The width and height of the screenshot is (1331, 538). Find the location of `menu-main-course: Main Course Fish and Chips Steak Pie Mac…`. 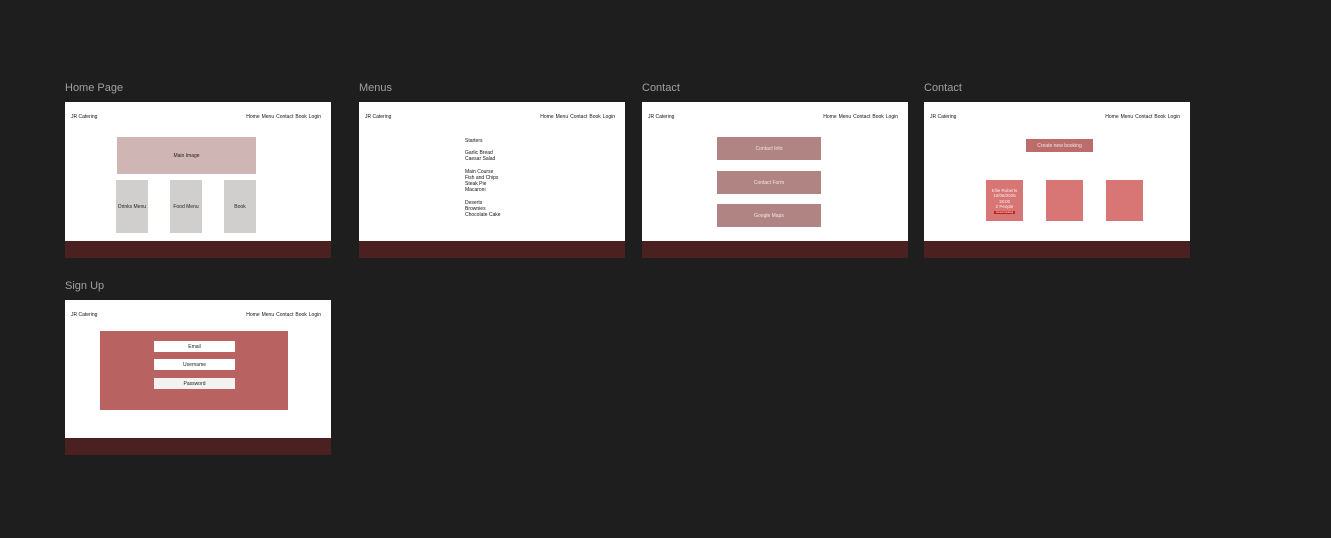

menu-main-course: Main Course Fish and Chips Steak Pie Mac… is located at coordinates (483, 181).